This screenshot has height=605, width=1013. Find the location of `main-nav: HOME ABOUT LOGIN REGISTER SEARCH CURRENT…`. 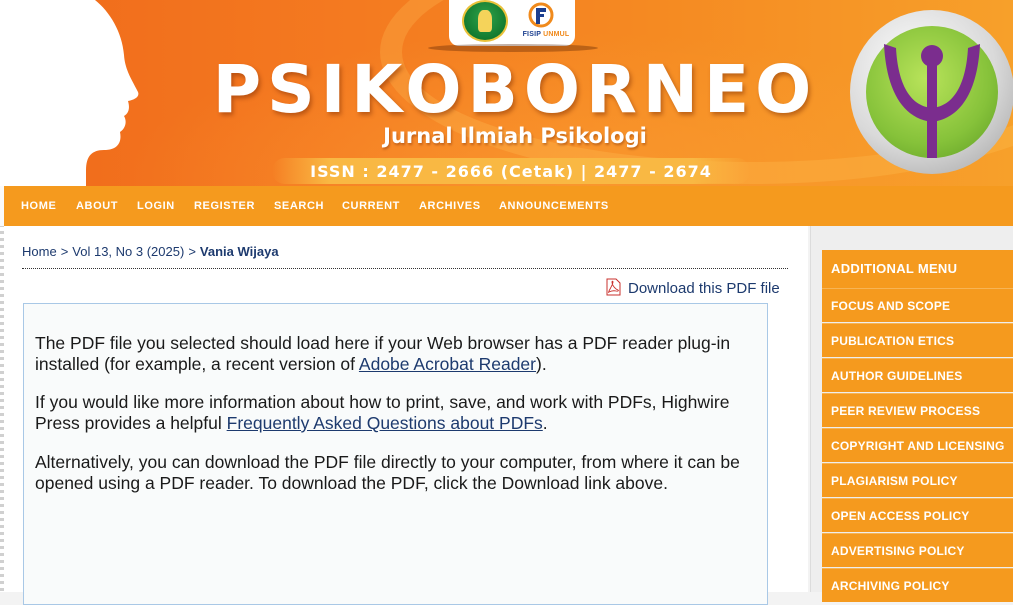

main-nav: HOME ABOUT LOGIN REGISTER SEARCH CURRENT… is located at coordinates (506, 206).